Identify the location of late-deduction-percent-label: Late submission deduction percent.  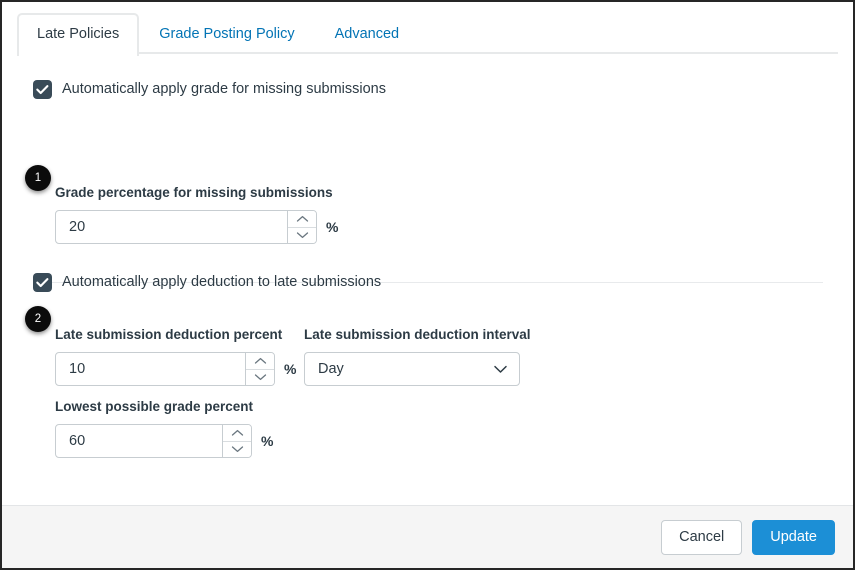
(169, 334).